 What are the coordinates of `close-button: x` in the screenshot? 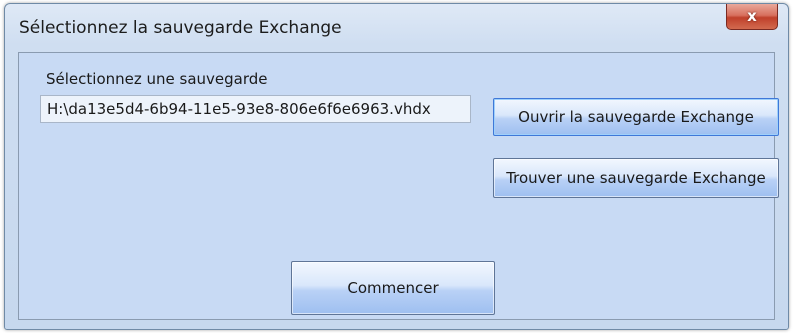 It's located at (752, 17).